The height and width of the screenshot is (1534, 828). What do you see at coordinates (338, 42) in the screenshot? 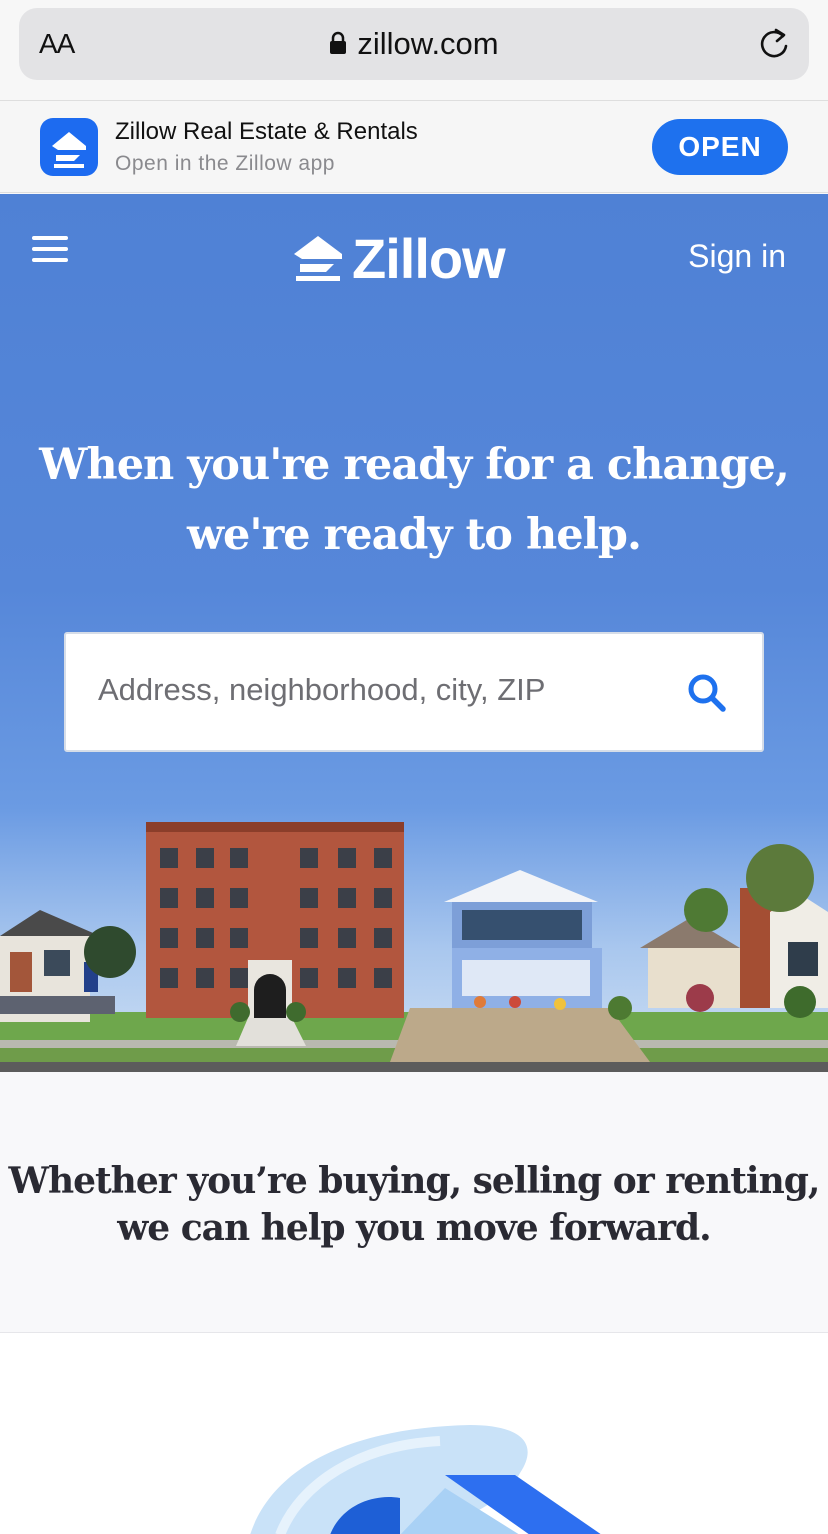
I see `lock-icon` at bounding box center [338, 42].